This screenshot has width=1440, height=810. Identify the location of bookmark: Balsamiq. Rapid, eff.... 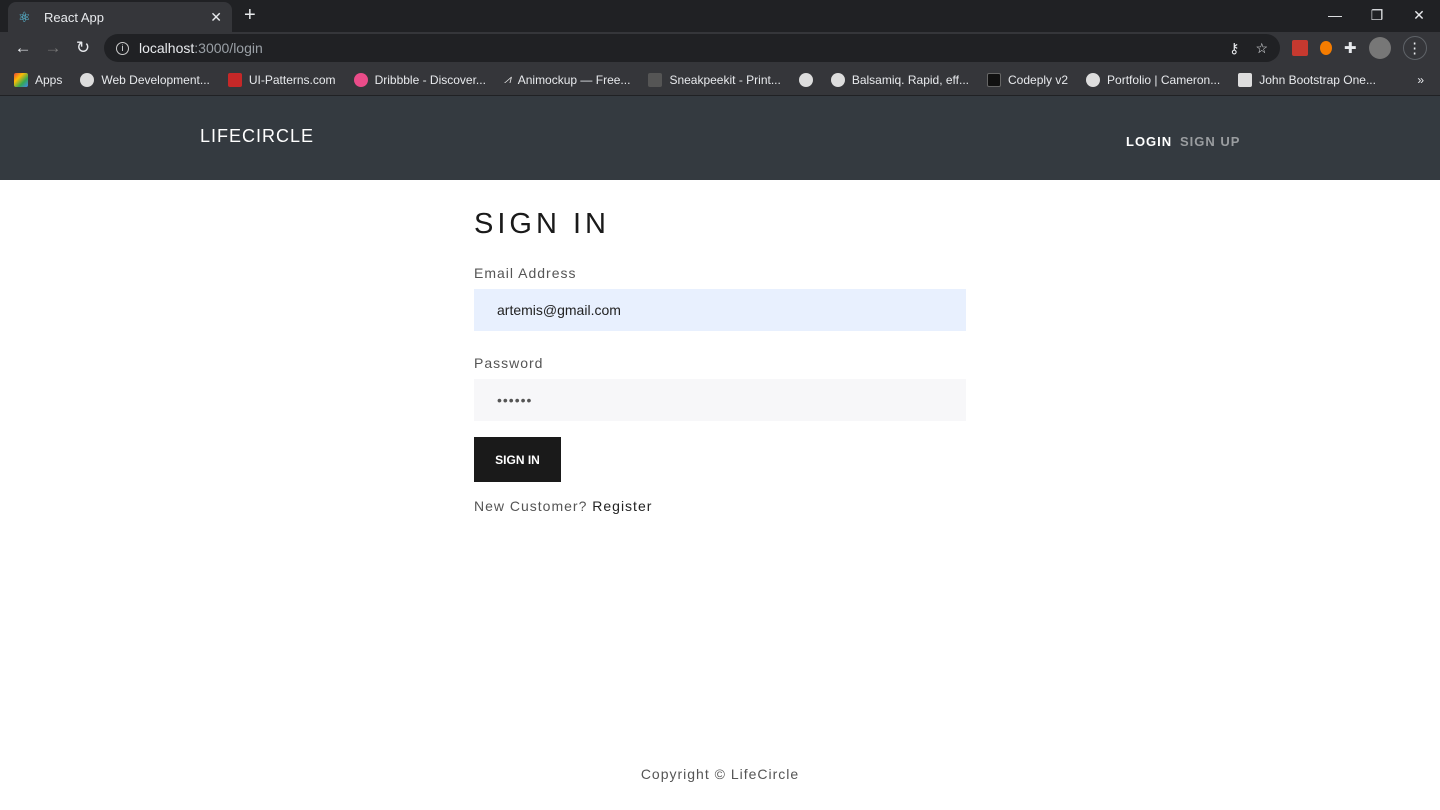
(899, 79).